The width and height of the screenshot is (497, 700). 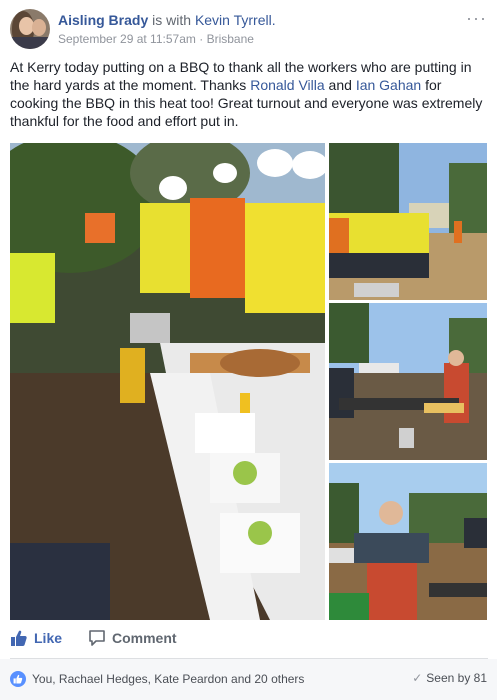 I want to click on author-name-link: Aisling Brady, so click(x=103, y=20).